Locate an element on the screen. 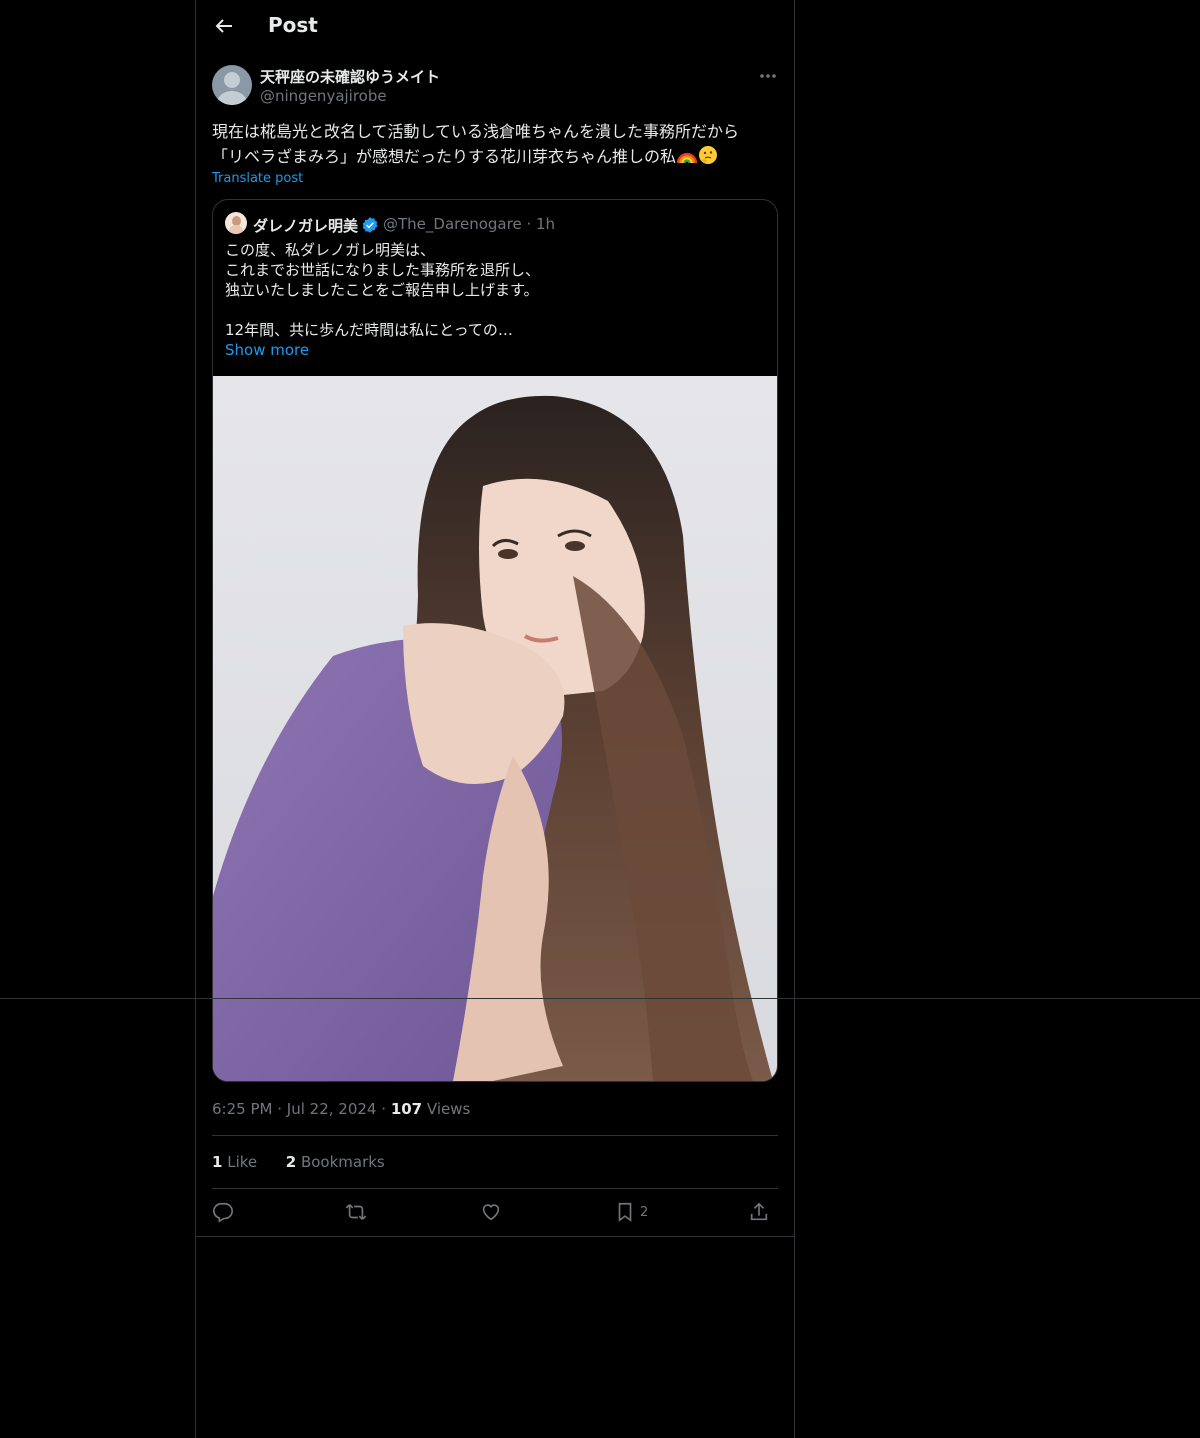  post-date: Jul 22, 2024 is located at coordinates (332, 1109).